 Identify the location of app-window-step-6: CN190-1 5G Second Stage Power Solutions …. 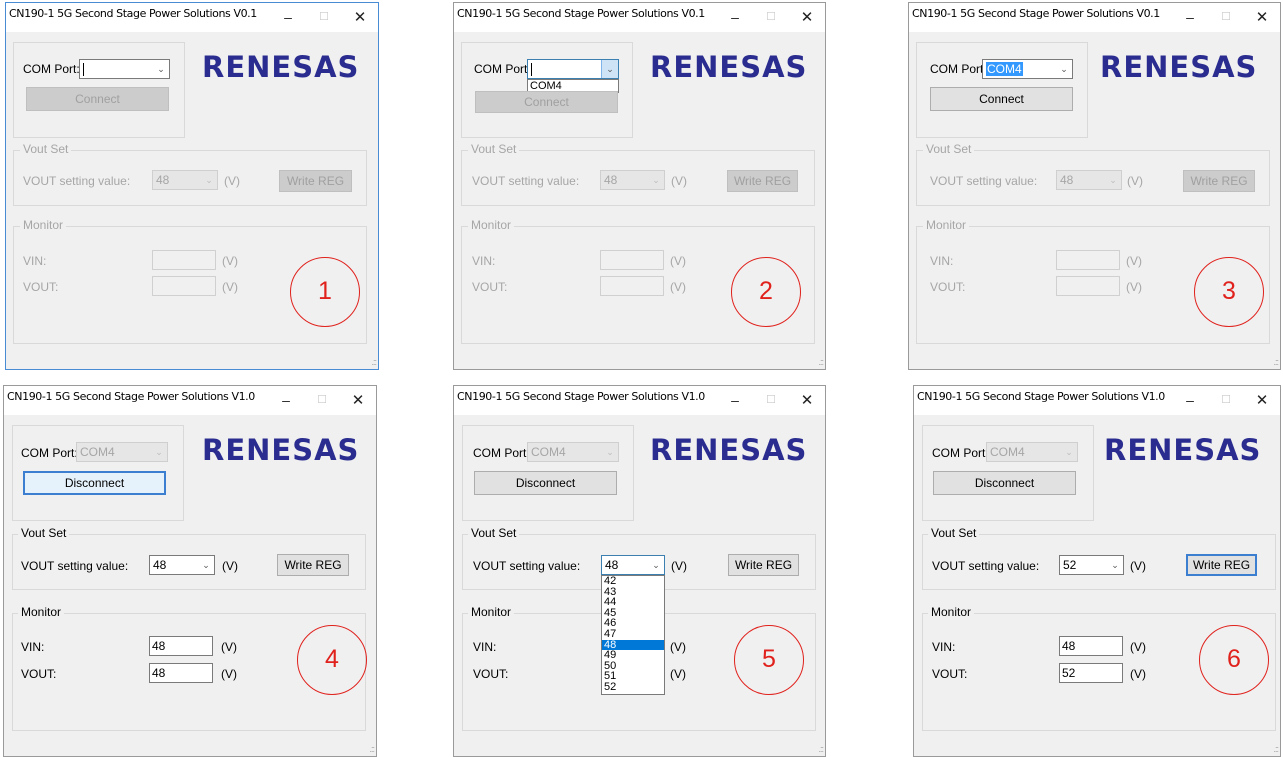
(1097, 571).